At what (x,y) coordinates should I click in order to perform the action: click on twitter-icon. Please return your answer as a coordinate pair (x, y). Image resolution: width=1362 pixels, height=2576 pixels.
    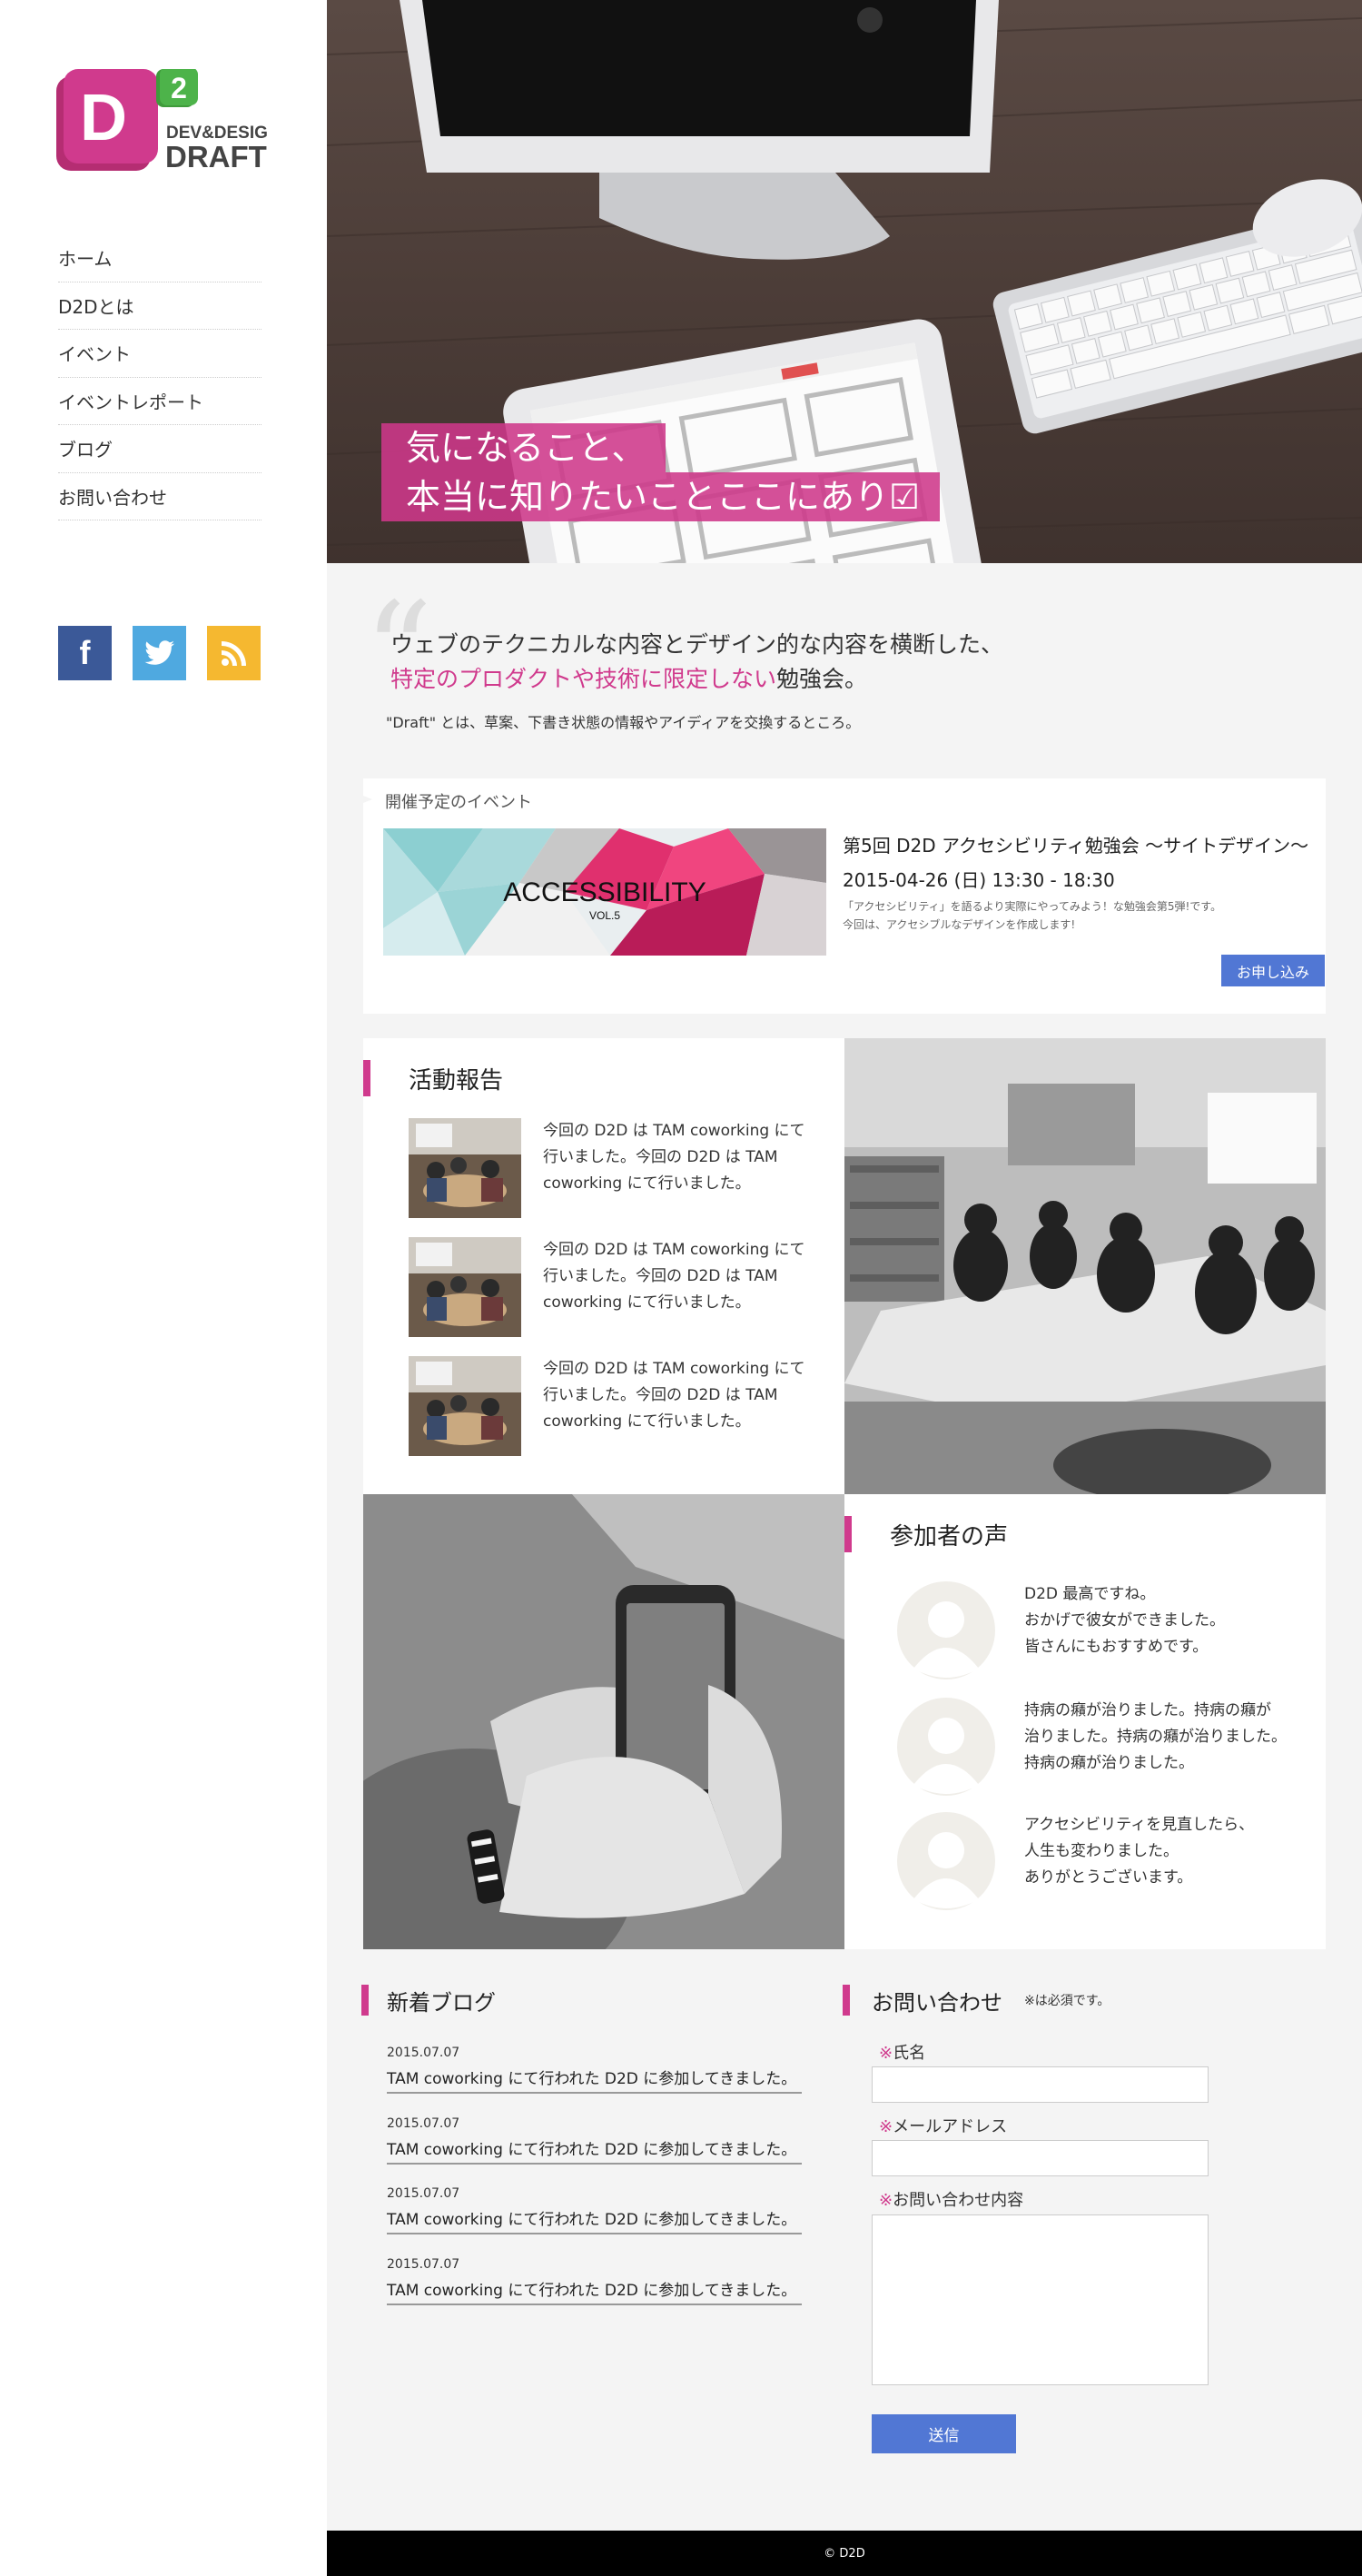
    Looking at the image, I should click on (159, 653).